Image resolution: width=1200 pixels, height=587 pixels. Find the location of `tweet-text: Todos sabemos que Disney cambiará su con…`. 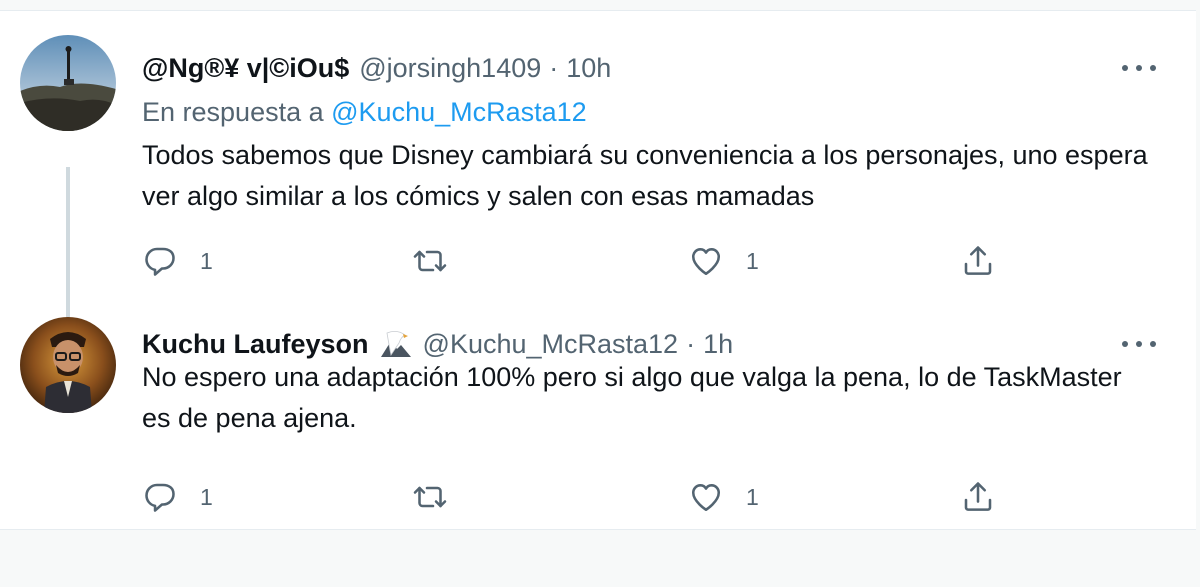

tweet-text: Todos sabemos que Disney cambiará su con… is located at coordinates (645, 175).